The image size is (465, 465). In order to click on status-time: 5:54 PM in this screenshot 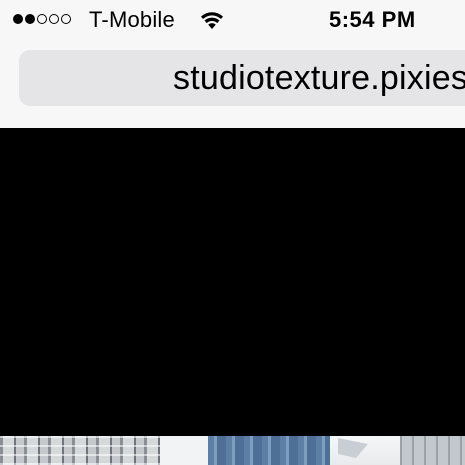, I will do `click(372, 19)`.